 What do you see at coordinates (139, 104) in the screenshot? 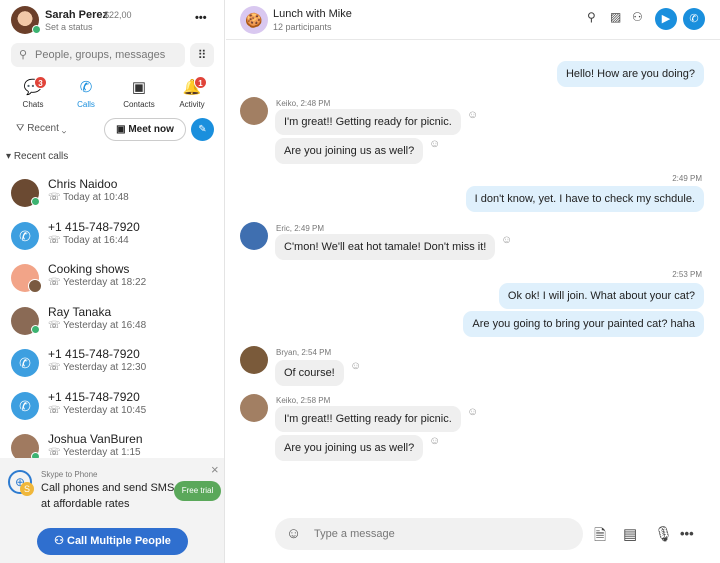
I see `tab-label: Contacts` at bounding box center [139, 104].